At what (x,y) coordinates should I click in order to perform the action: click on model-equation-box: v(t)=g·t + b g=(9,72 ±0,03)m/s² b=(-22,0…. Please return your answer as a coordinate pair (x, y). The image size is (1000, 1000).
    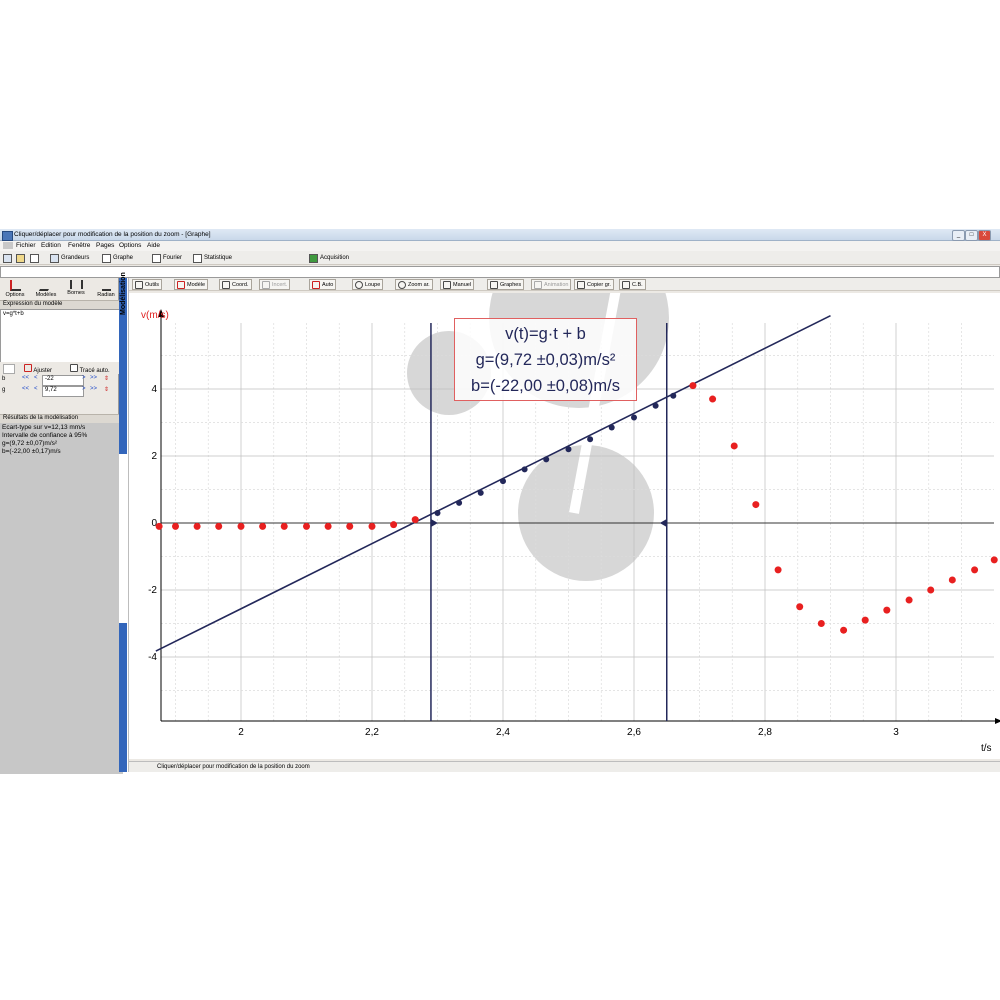
    Looking at the image, I should click on (545, 359).